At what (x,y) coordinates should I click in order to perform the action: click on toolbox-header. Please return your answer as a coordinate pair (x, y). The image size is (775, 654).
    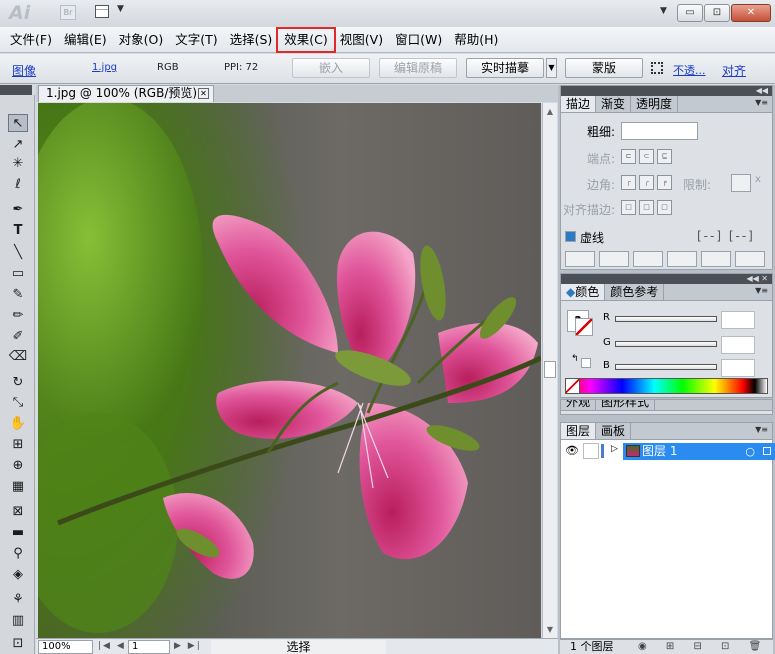
    Looking at the image, I should click on (16, 90).